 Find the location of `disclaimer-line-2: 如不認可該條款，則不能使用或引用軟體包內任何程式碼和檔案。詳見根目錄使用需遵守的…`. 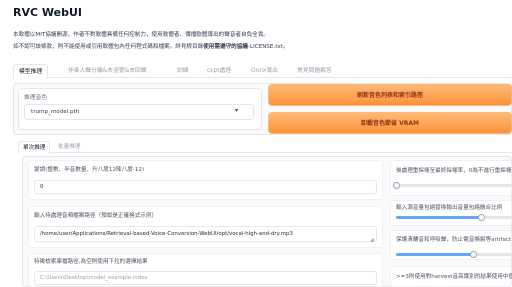

disclaimer-line-2: 如不認可該條款，則不能使用或引用軟體包內任何程式碼和檔案。詳見根目錄使用需遵守的… is located at coordinates (151, 46).